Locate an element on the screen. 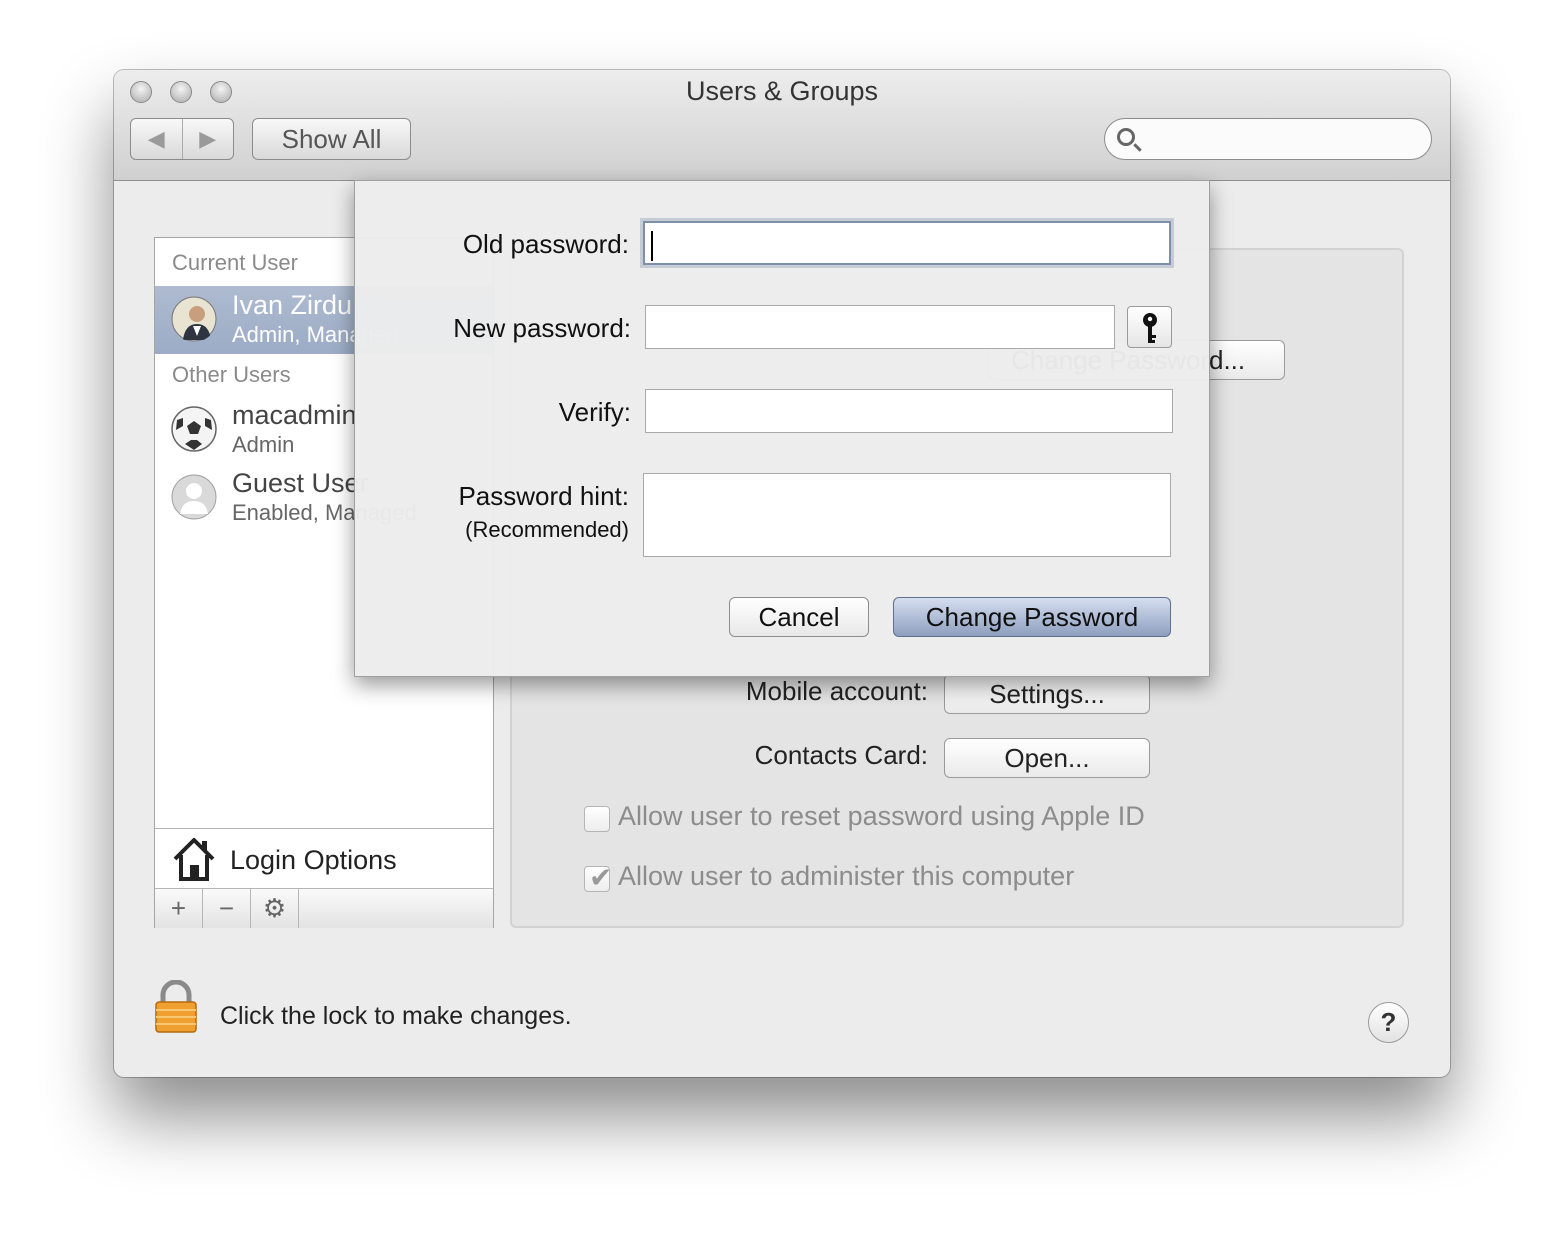  user-role: Admin is located at coordinates (263, 444).